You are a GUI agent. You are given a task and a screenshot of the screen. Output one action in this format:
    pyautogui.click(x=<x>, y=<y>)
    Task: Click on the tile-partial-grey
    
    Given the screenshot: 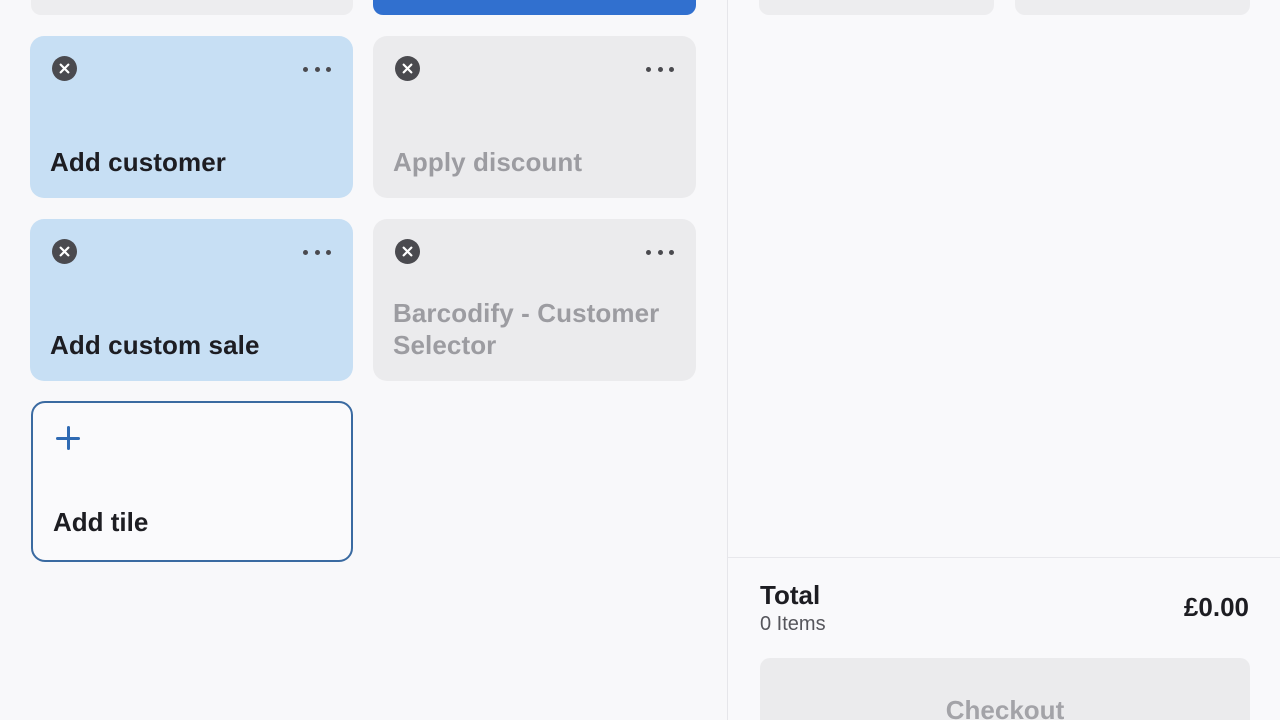 What is the action you would take?
    pyautogui.click(x=192, y=7)
    